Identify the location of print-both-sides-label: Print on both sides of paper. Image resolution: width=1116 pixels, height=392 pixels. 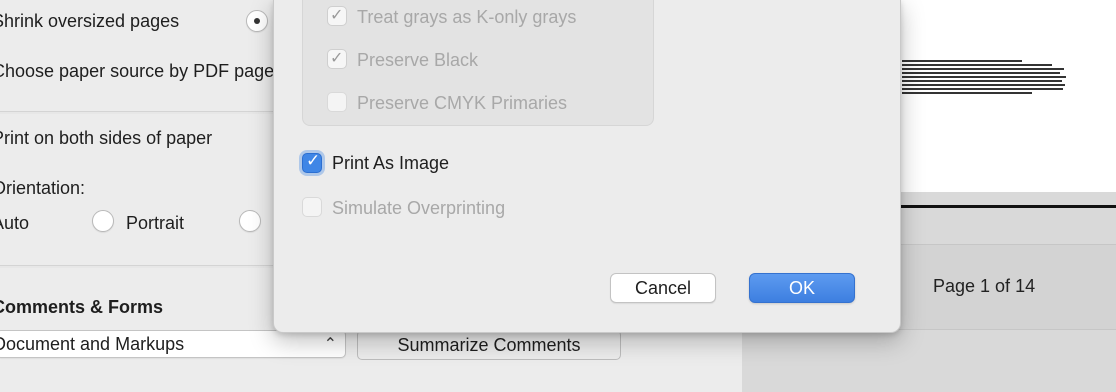
(106, 138).